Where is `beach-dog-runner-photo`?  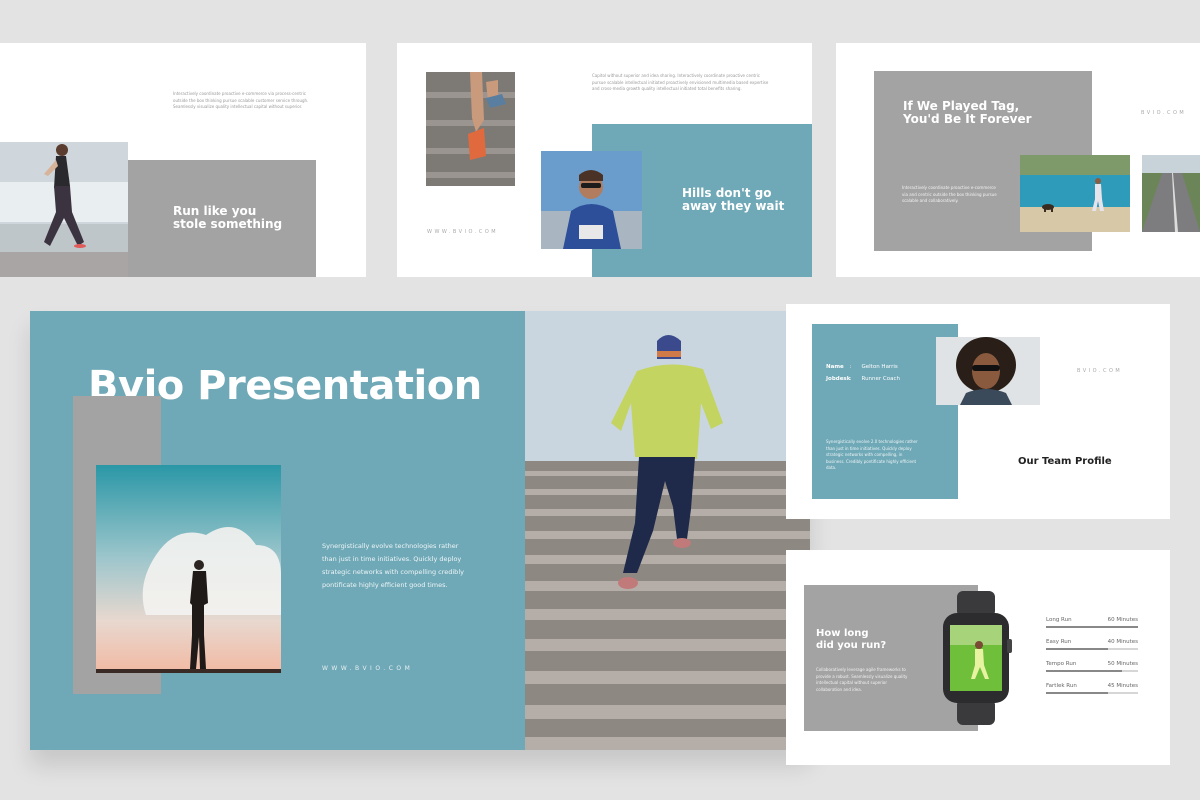
beach-dog-runner-photo is located at coordinates (1075, 193).